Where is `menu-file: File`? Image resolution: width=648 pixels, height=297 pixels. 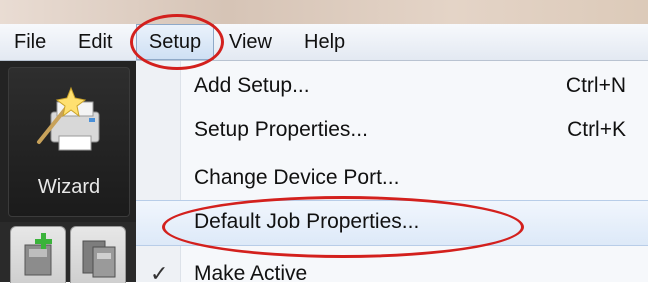 menu-file: File is located at coordinates (30, 42).